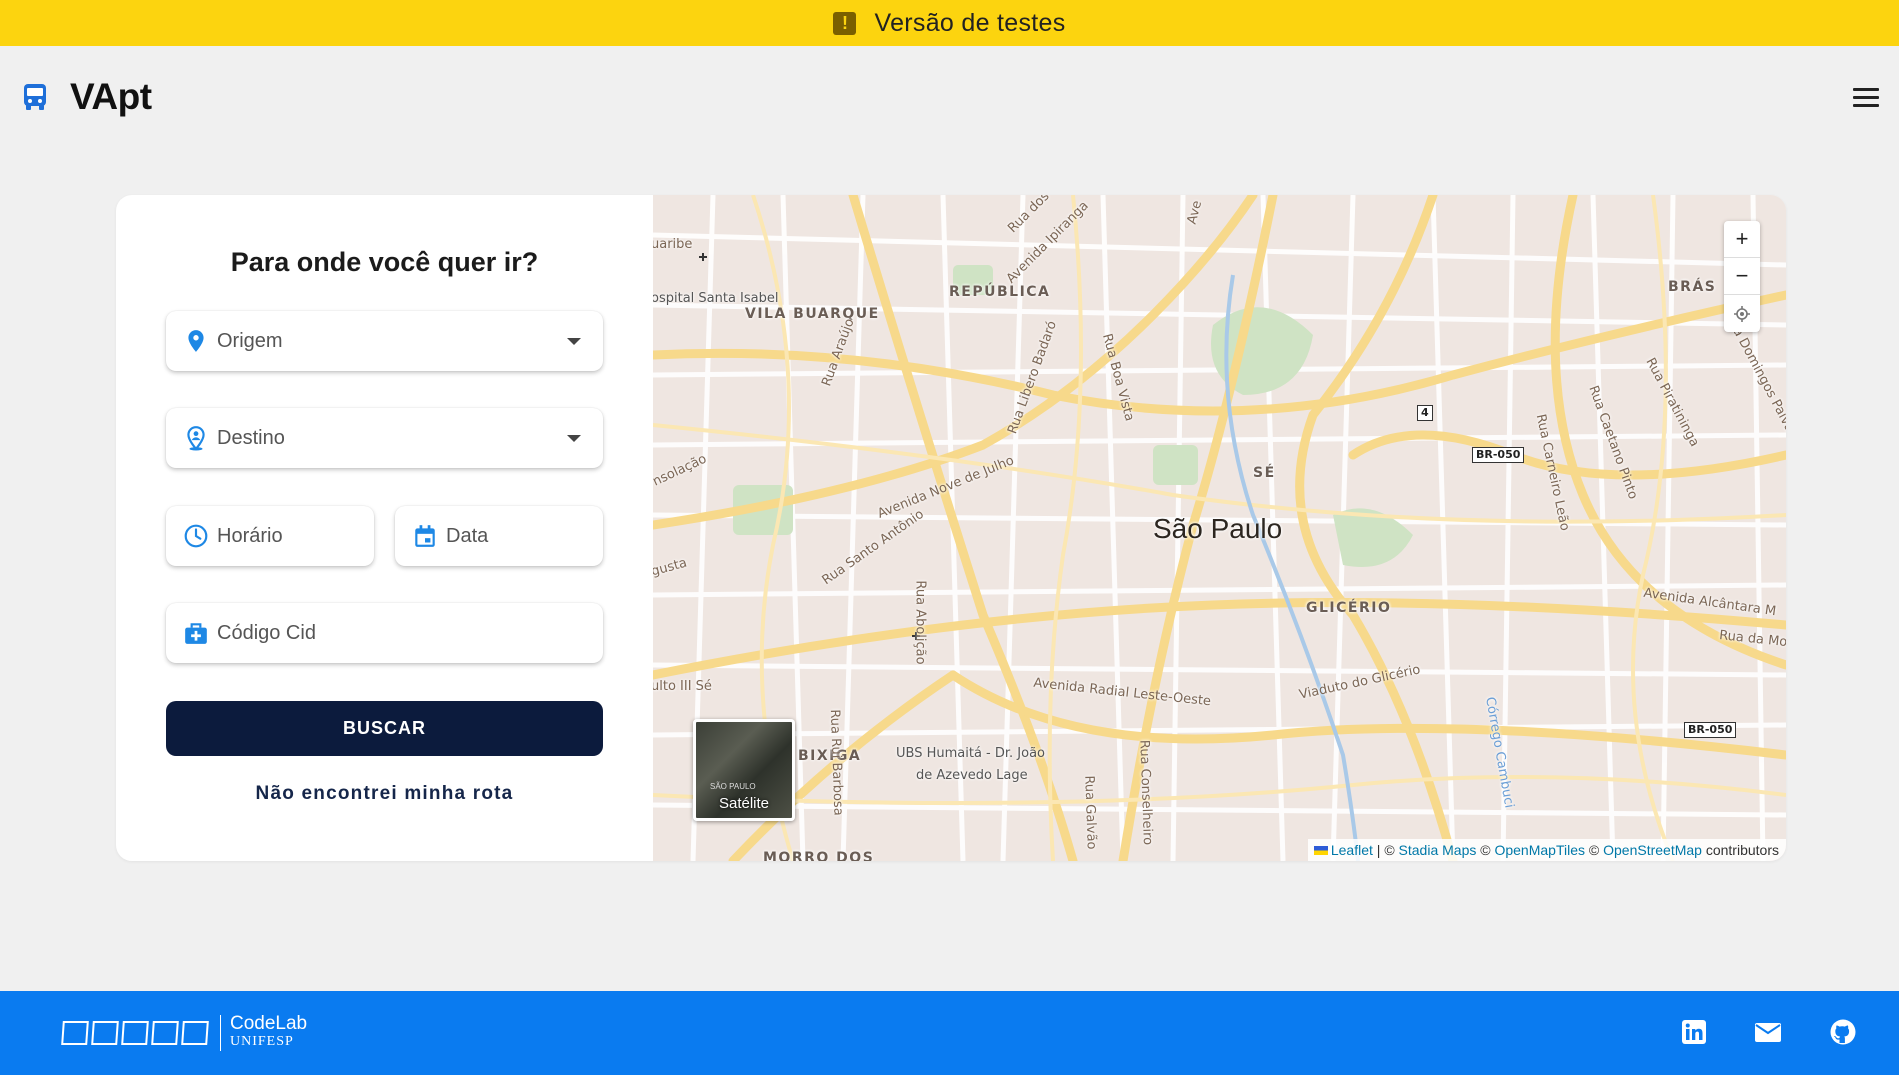 This screenshot has height=1075, width=1899. What do you see at coordinates (1349, 608) in the screenshot?
I see `map-label-district: GLICÉRIO` at bounding box center [1349, 608].